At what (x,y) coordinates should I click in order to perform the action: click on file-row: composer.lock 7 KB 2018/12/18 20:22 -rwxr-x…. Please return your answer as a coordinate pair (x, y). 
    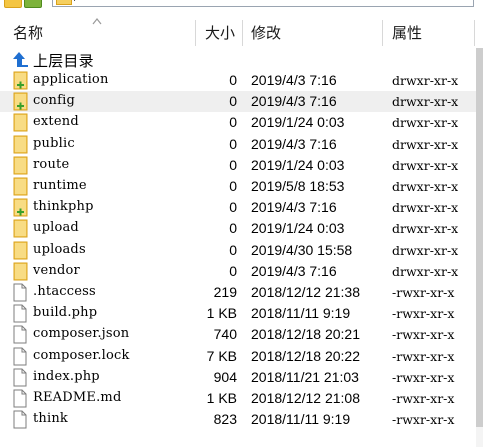
    Looking at the image, I should click on (241, 356).